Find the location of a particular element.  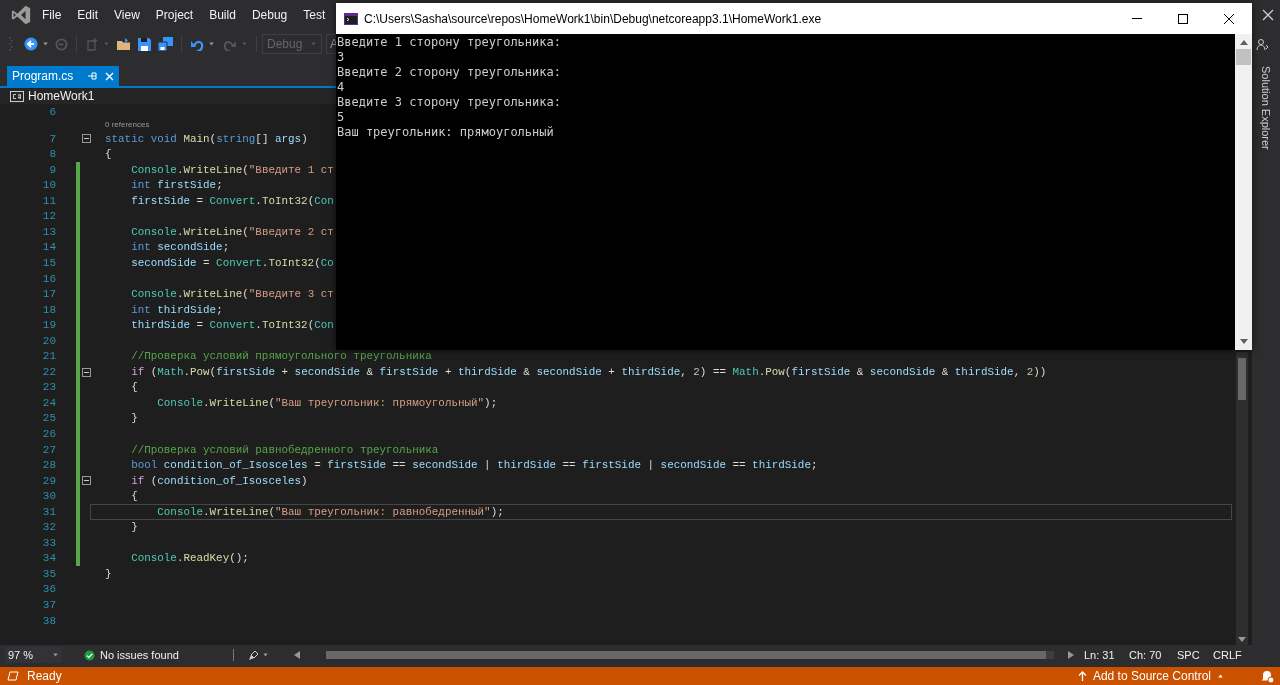

code-line: secondSide = Convert.ToInt32(Co is located at coordinates (232, 263).